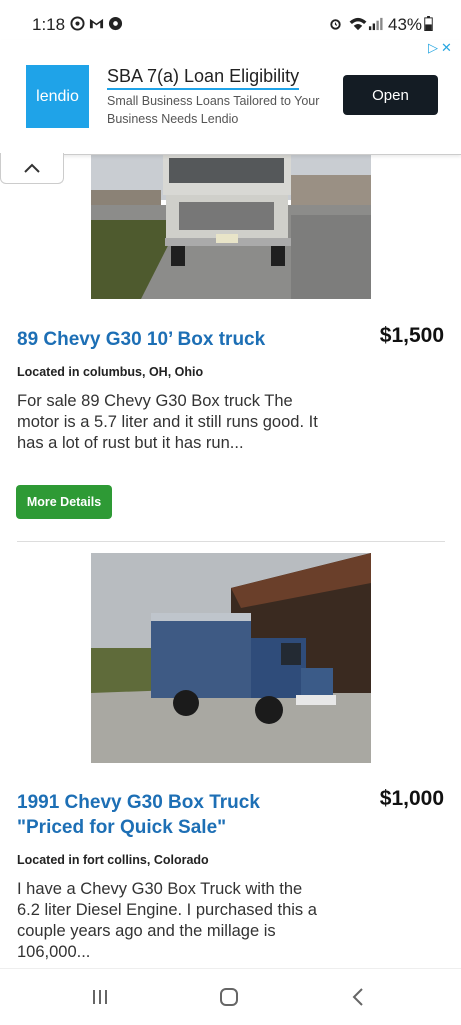 The image size is (461, 1025). Describe the element at coordinates (434, 47) in the screenshot. I see `adchoices-icon: ▷` at that location.